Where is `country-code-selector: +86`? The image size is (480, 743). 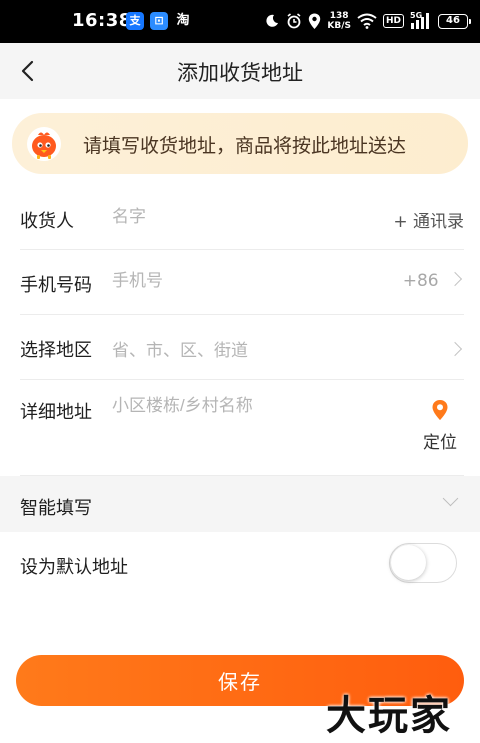 country-code-selector: +86 is located at coordinates (433, 281).